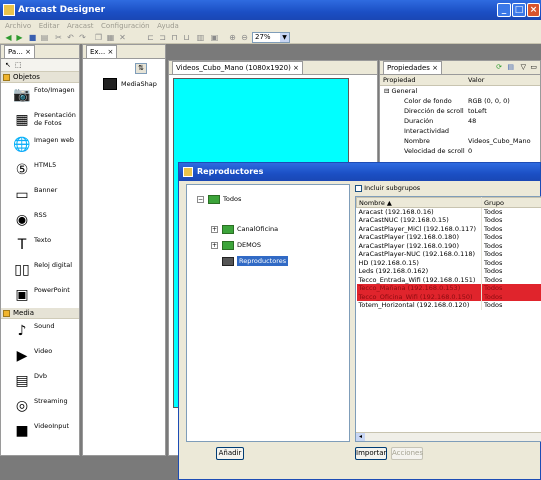 The height and width of the screenshot is (480, 541). Describe the element at coordinates (40, 77) in the screenshot. I see `palette-group-objetos: Objetos` at that location.